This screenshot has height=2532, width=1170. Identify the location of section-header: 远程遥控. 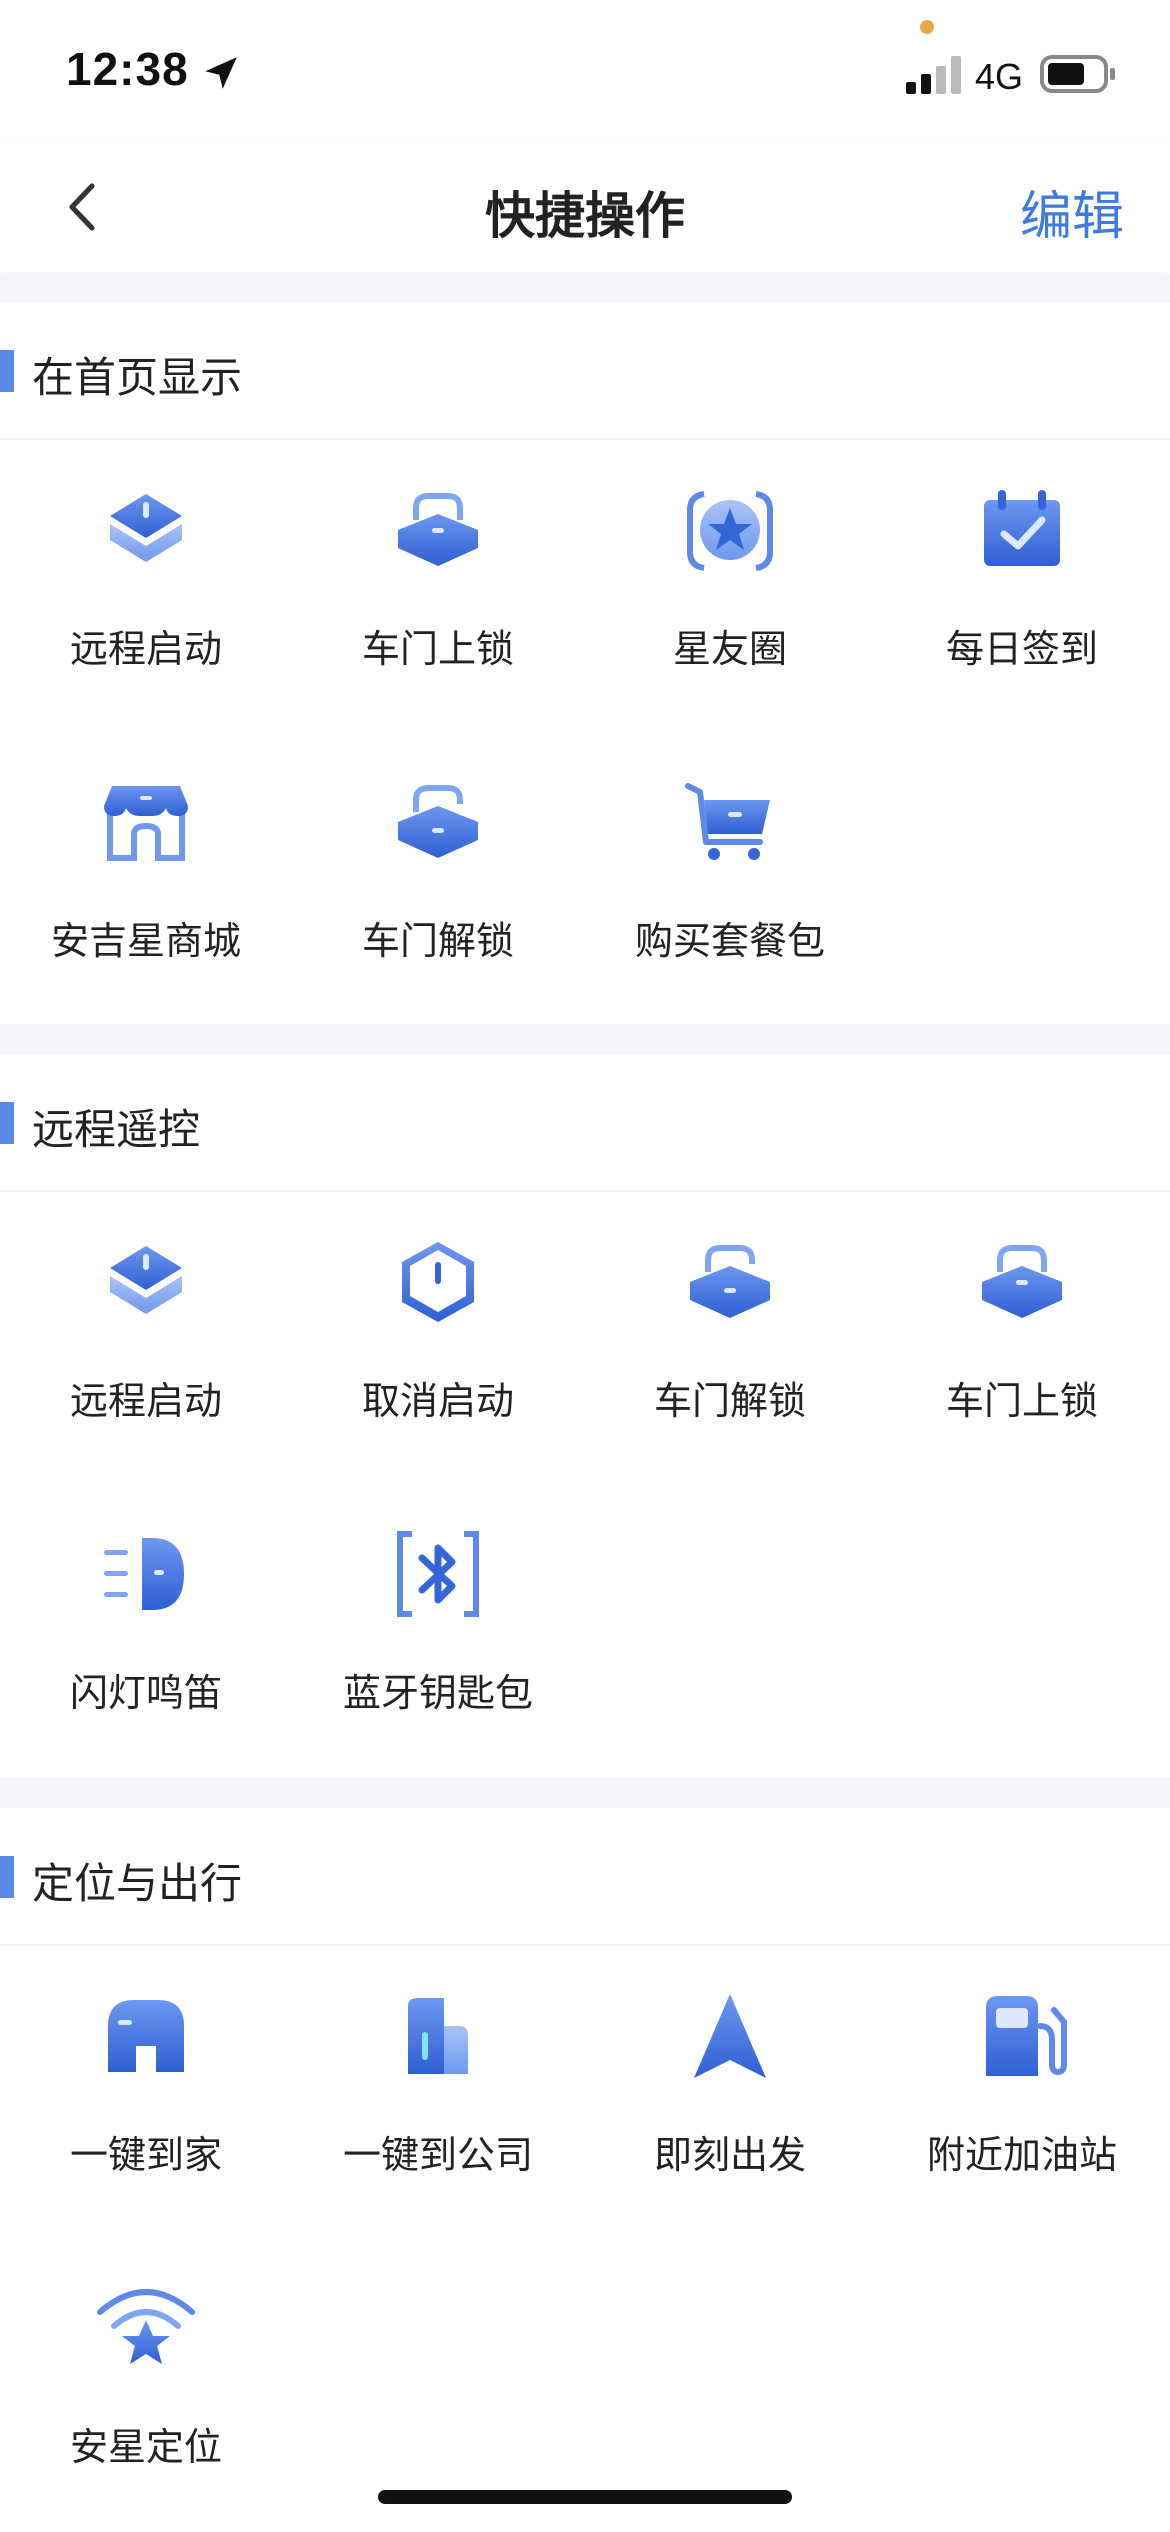
(585, 1123).